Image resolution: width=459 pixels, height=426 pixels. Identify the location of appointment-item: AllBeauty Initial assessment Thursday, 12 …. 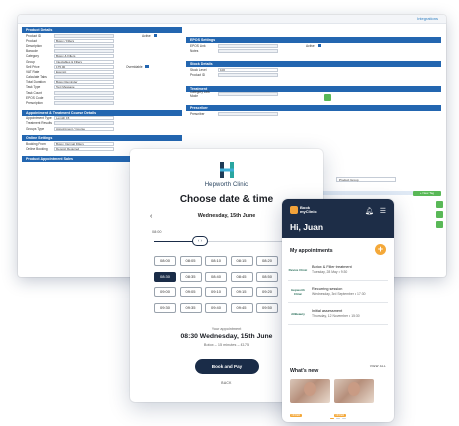
(338, 314).